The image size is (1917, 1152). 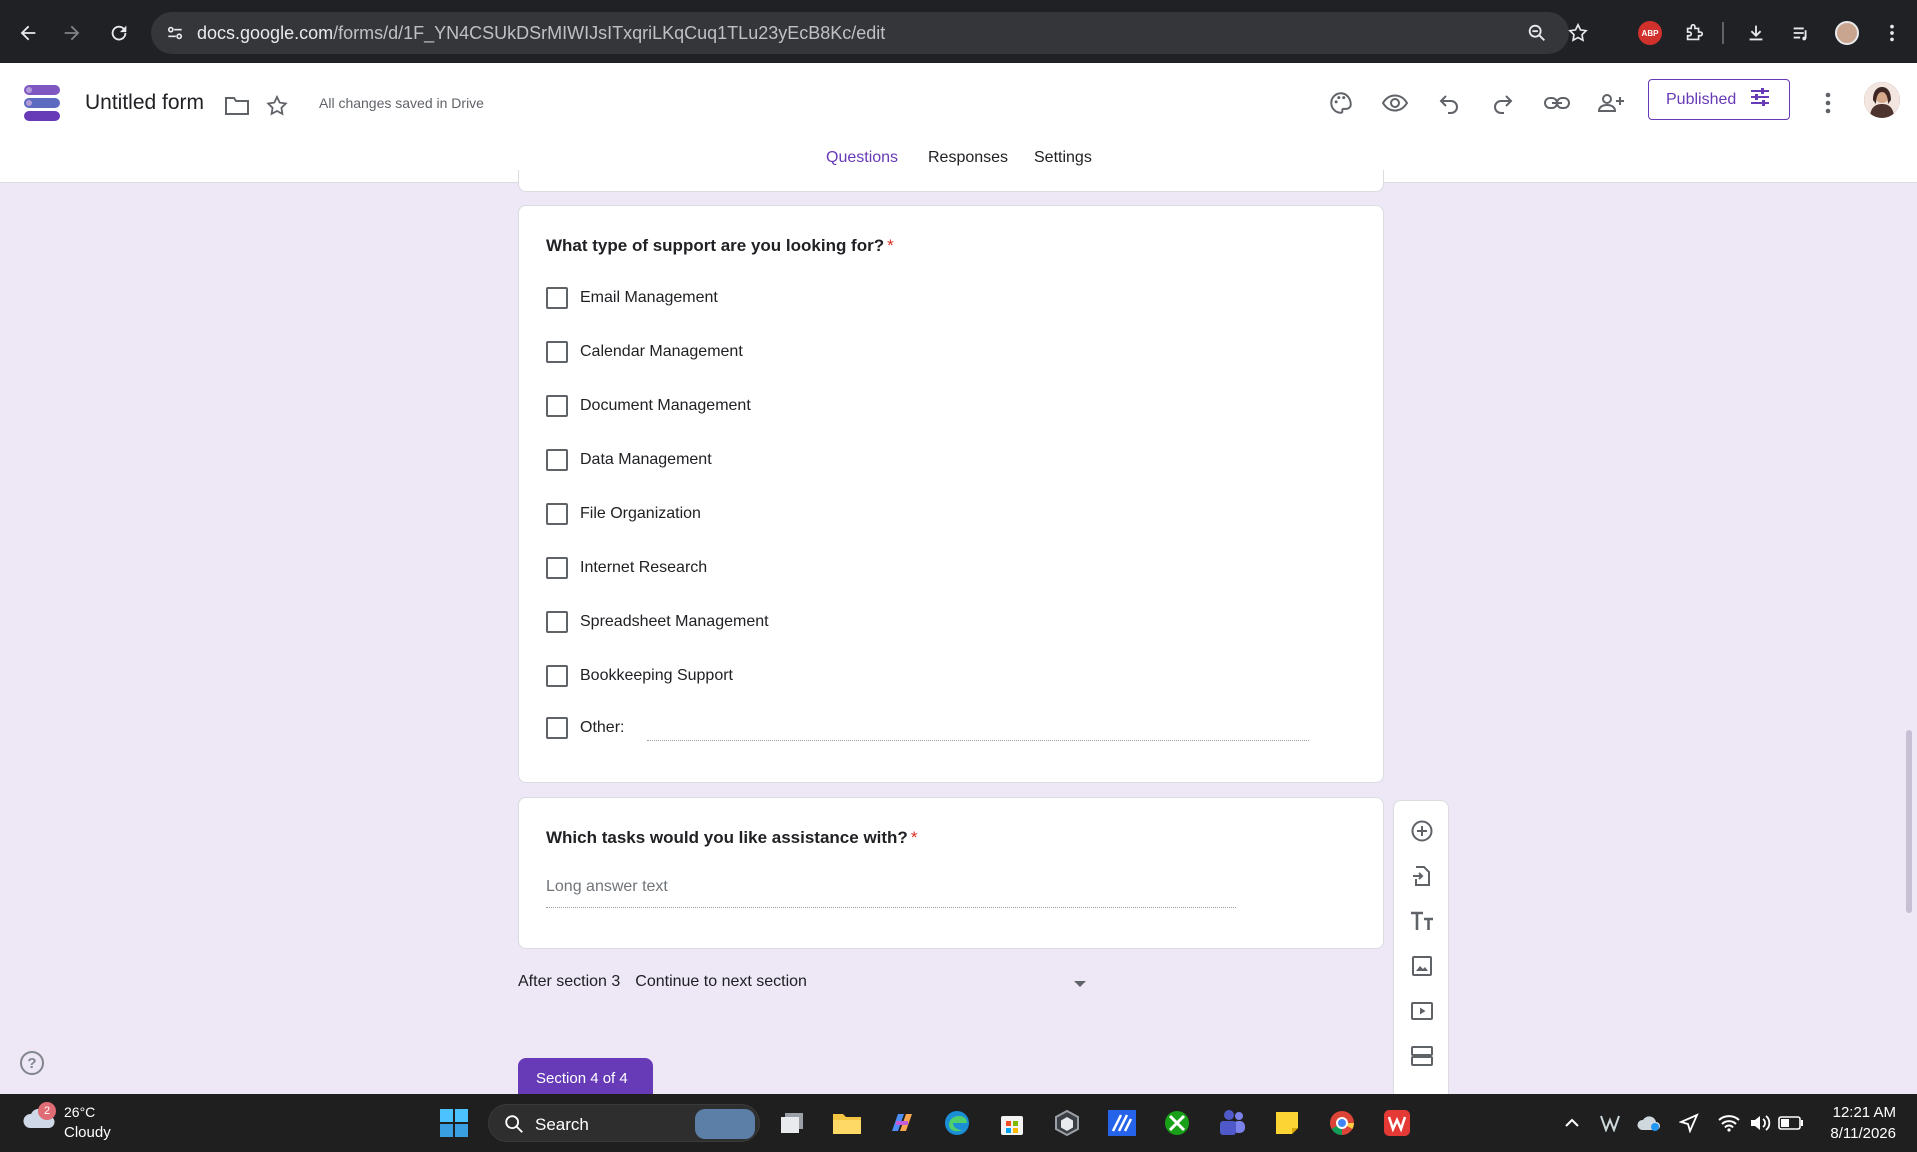 What do you see at coordinates (602, 727) in the screenshot?
I see `option-label: Other:` at bounding box center [602, 727].